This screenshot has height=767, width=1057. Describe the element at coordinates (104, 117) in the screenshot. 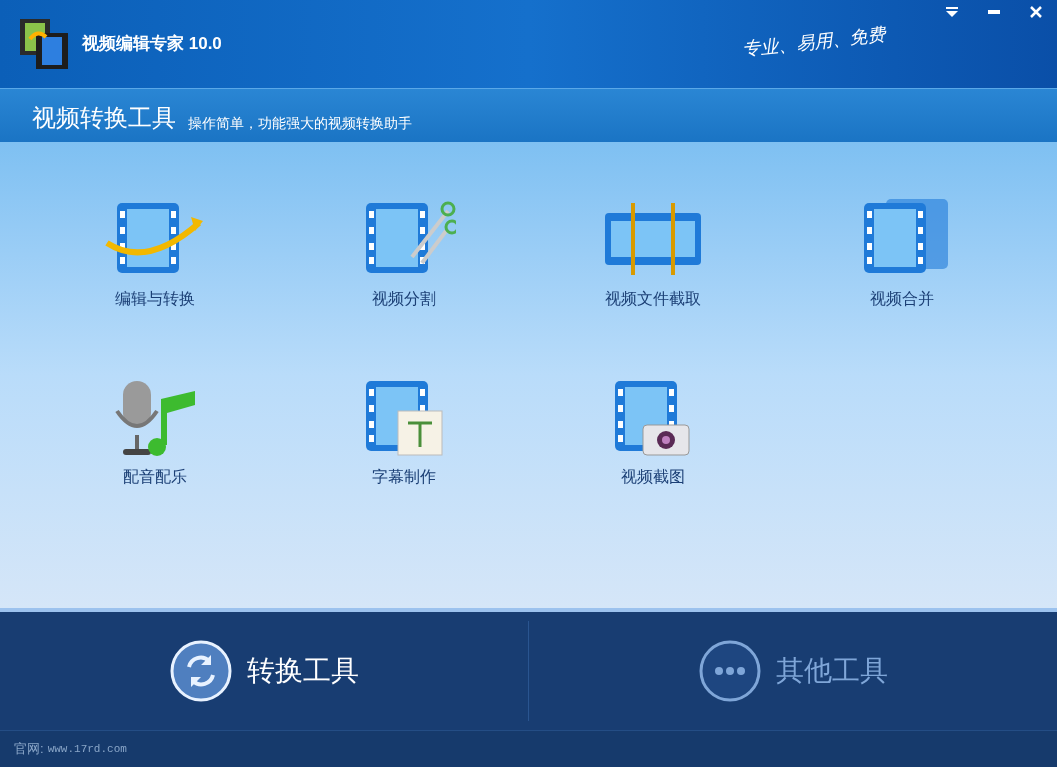

I see `section-title: 视频转换工具` at that location.